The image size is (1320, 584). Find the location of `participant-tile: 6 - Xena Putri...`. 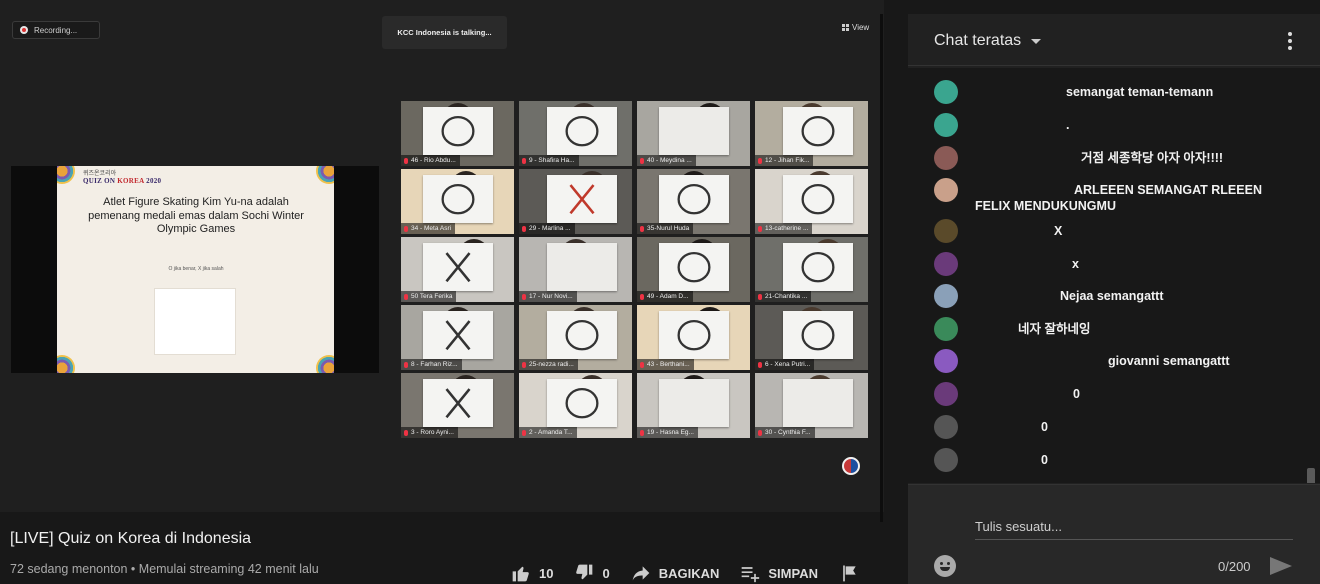

participant-tile: 6 - Xena Putri... is located at coordinates (811, 337).